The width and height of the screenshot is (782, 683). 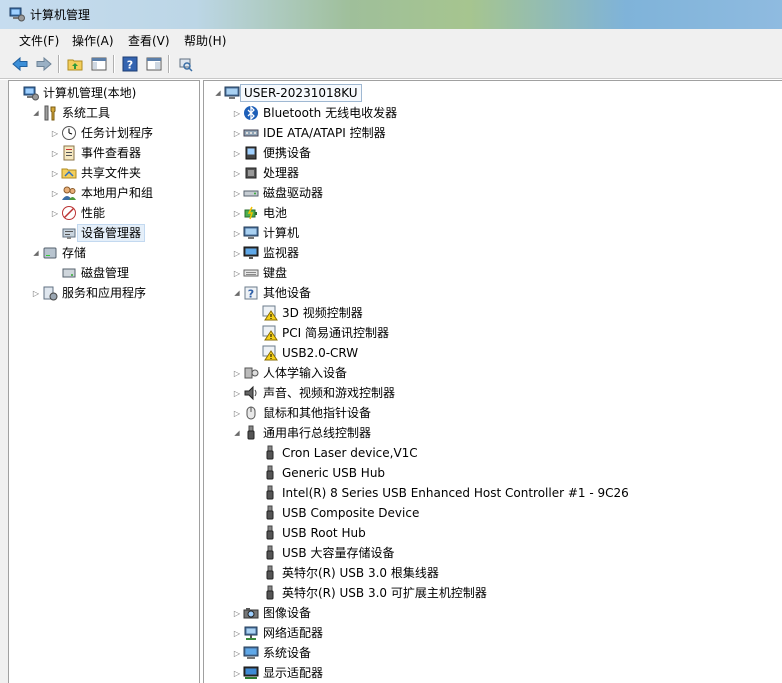 What do you see at coordinates (304, 353) in the screenshot?
I see `device-tree-item-13: USB2.0-CRW` at bounding box center [304, 353].